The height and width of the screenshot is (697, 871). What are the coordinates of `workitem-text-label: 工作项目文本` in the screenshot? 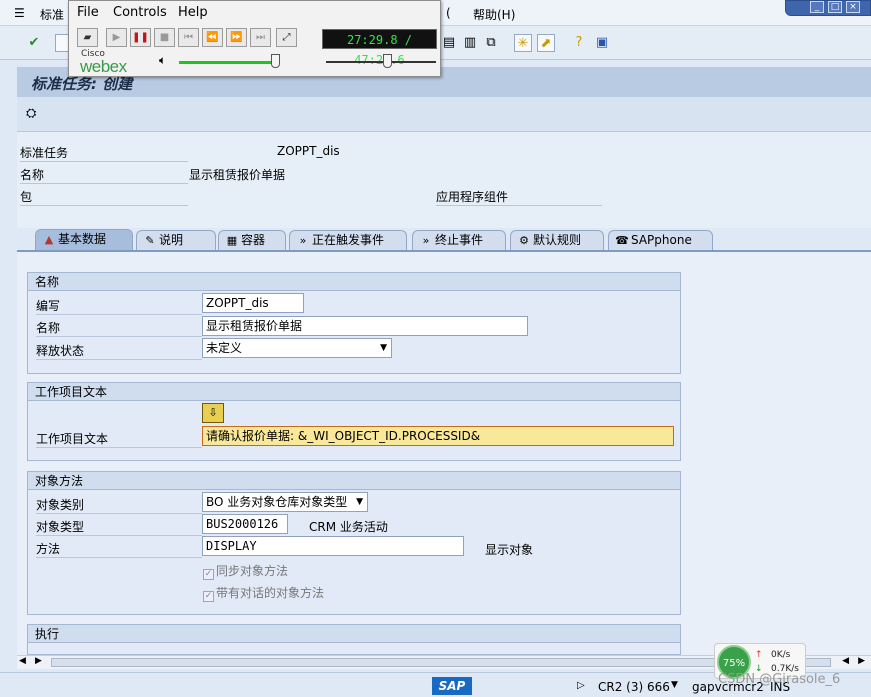 It's located at (119, 439).